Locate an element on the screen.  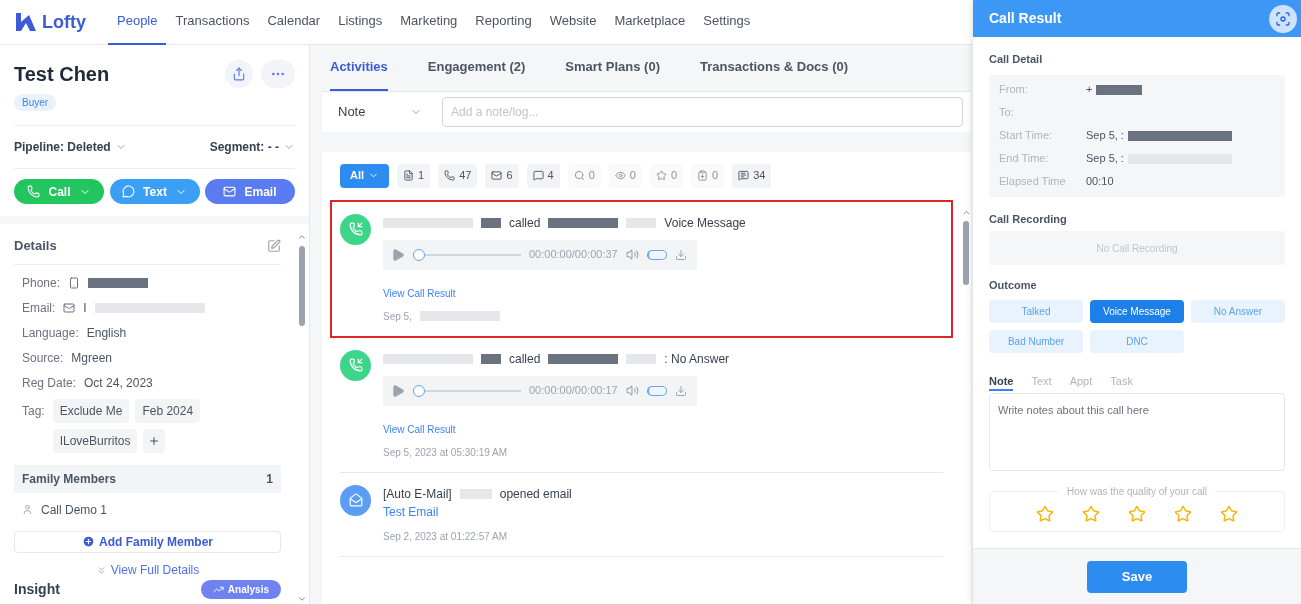
share-icon is located at coordinates (239, 74).